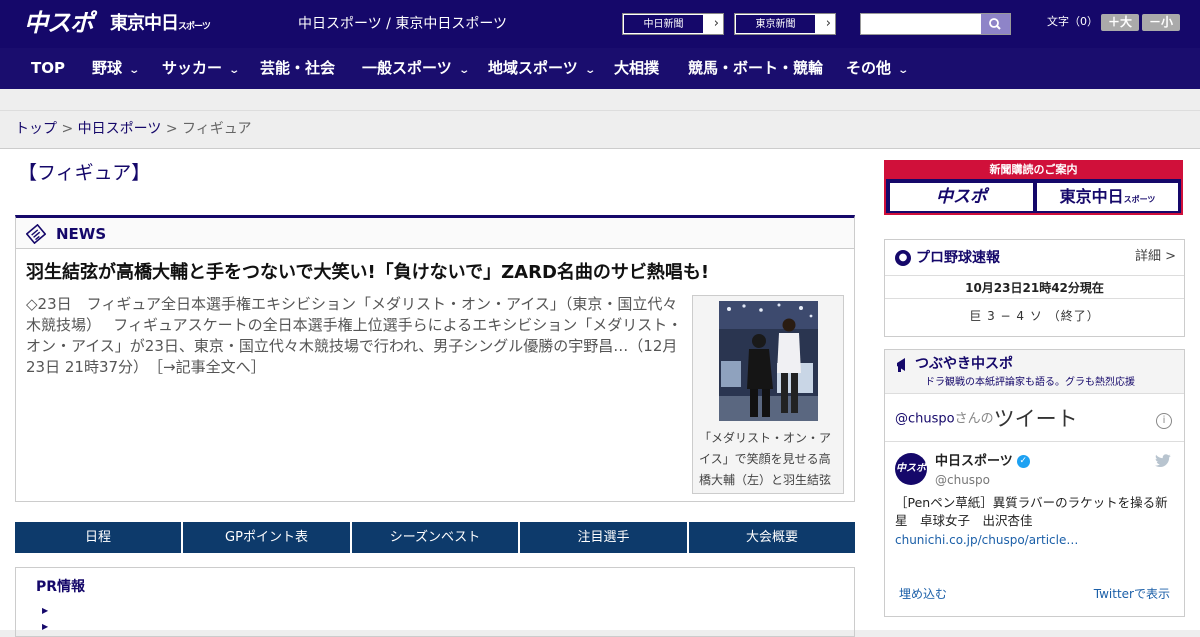  I want to click on tweets-by-line: @chuspoさんのツイート, so click(986, 419).